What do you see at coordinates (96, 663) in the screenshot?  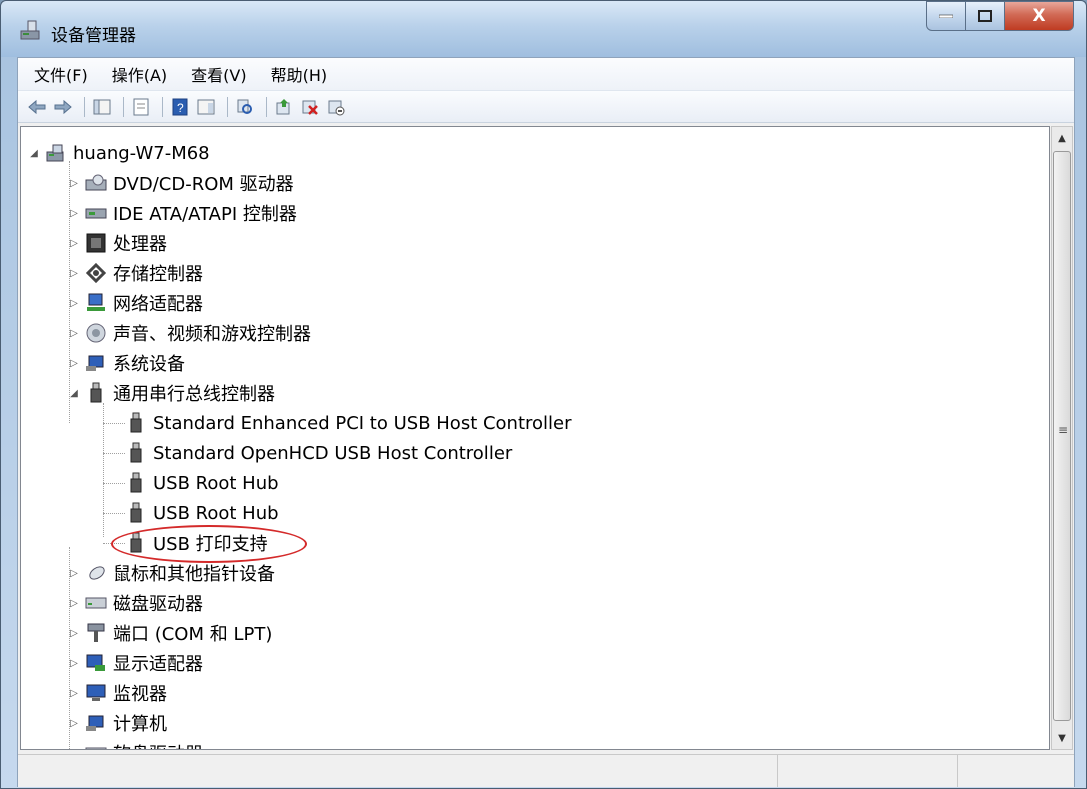 I see `display-adapter-icon` at bounding box center [96, 663].